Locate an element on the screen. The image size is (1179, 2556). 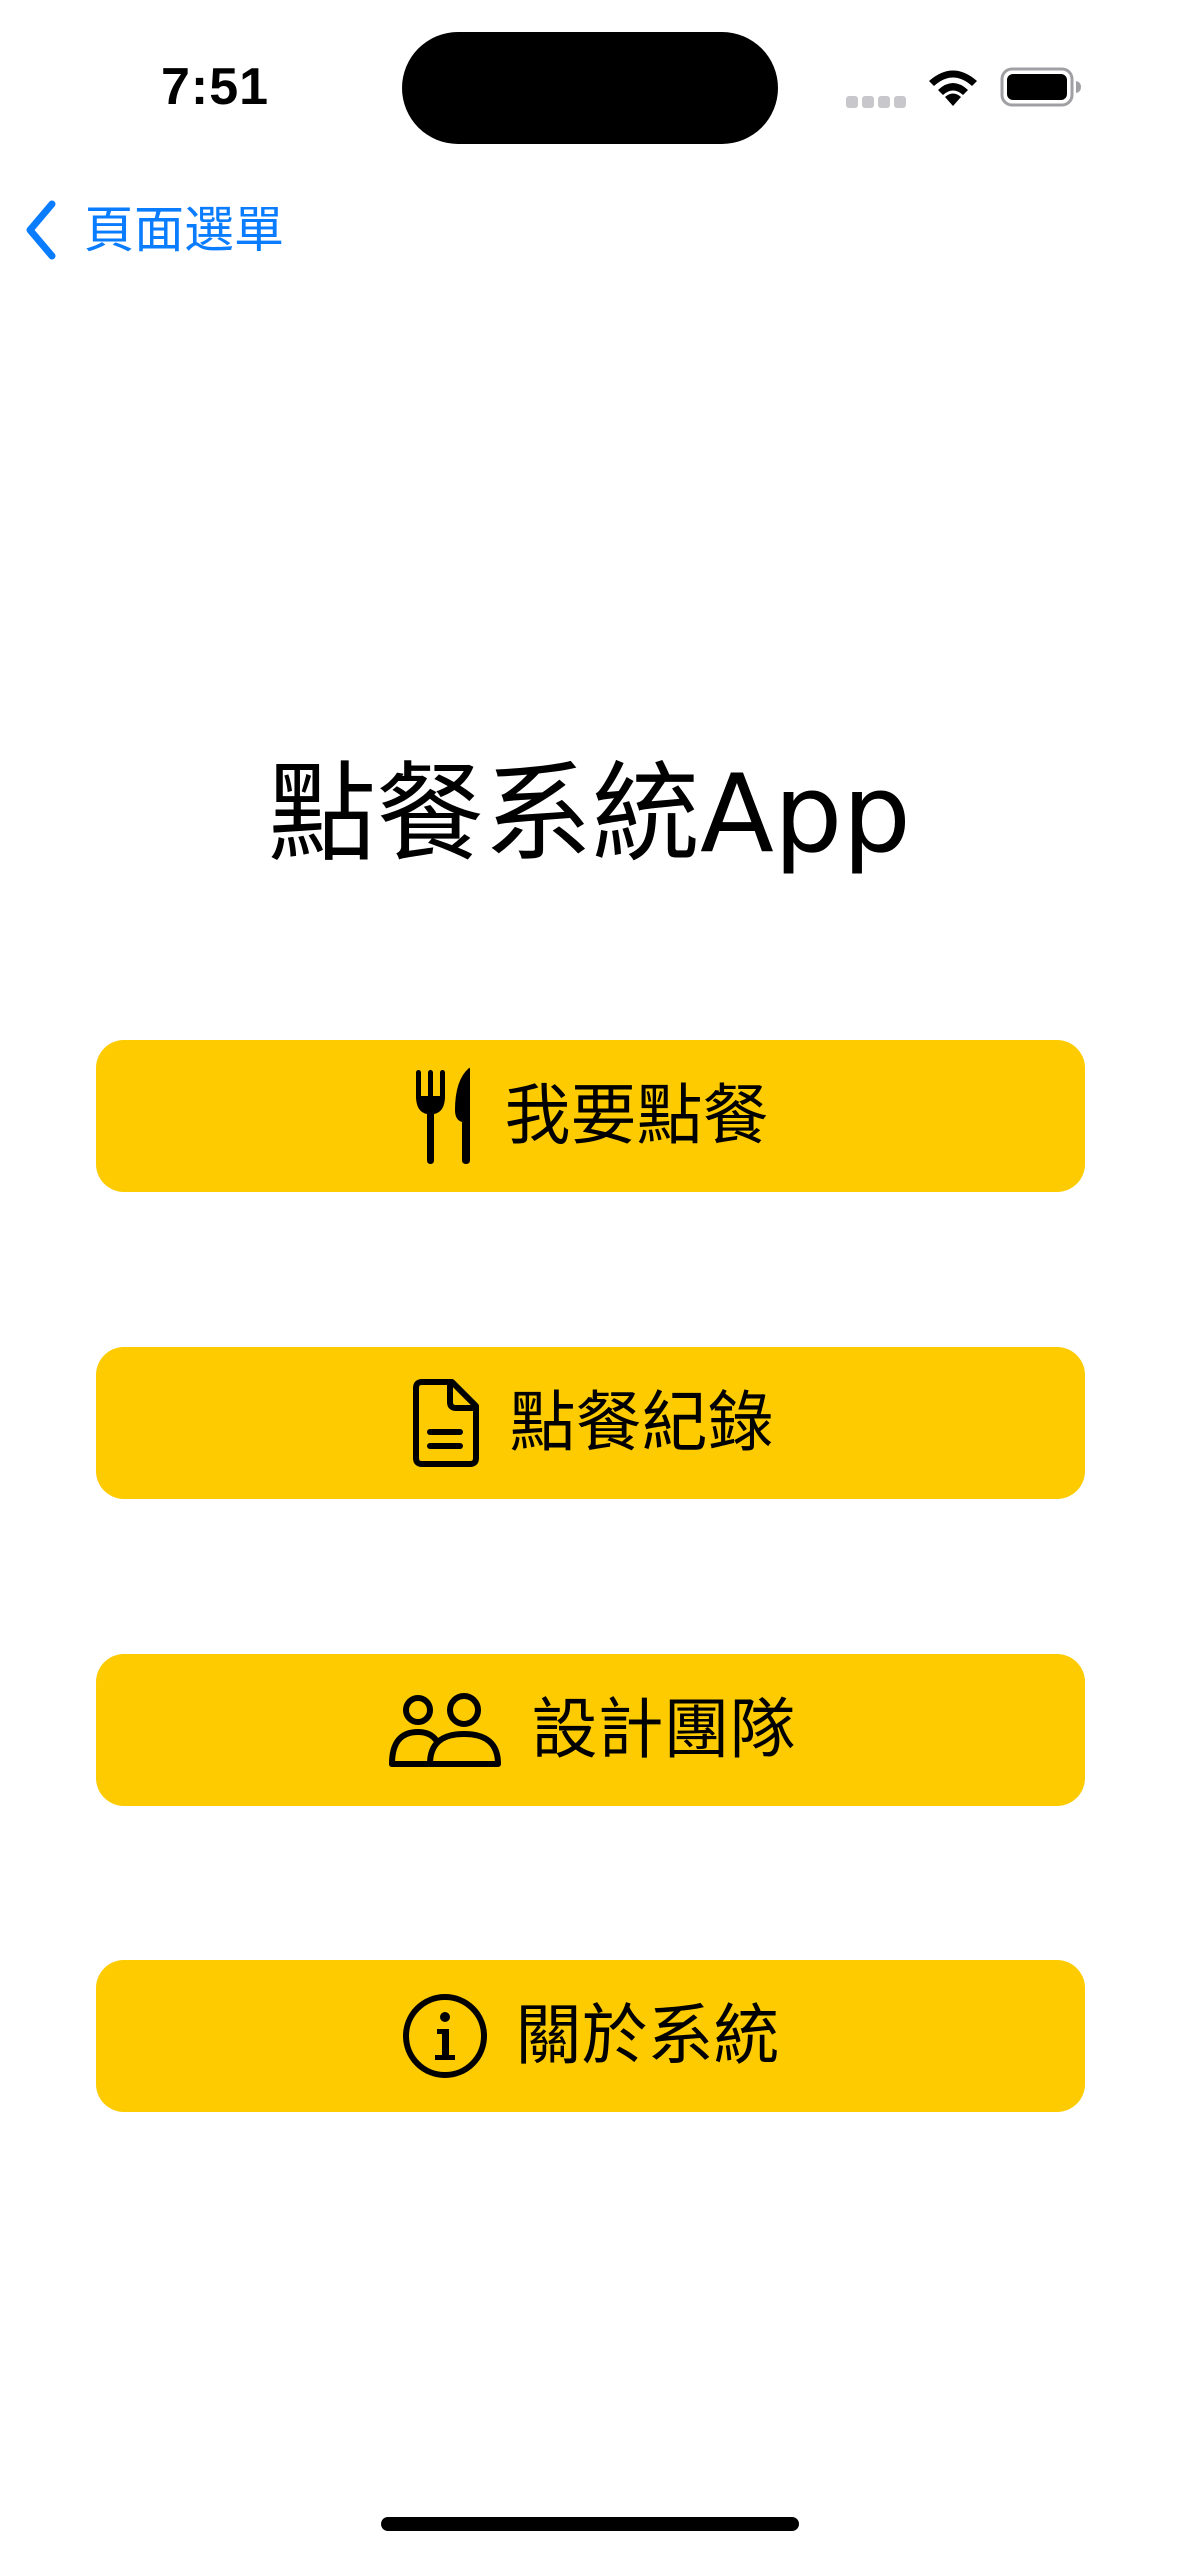
dynamic-island is located at coordinates (590, 88).